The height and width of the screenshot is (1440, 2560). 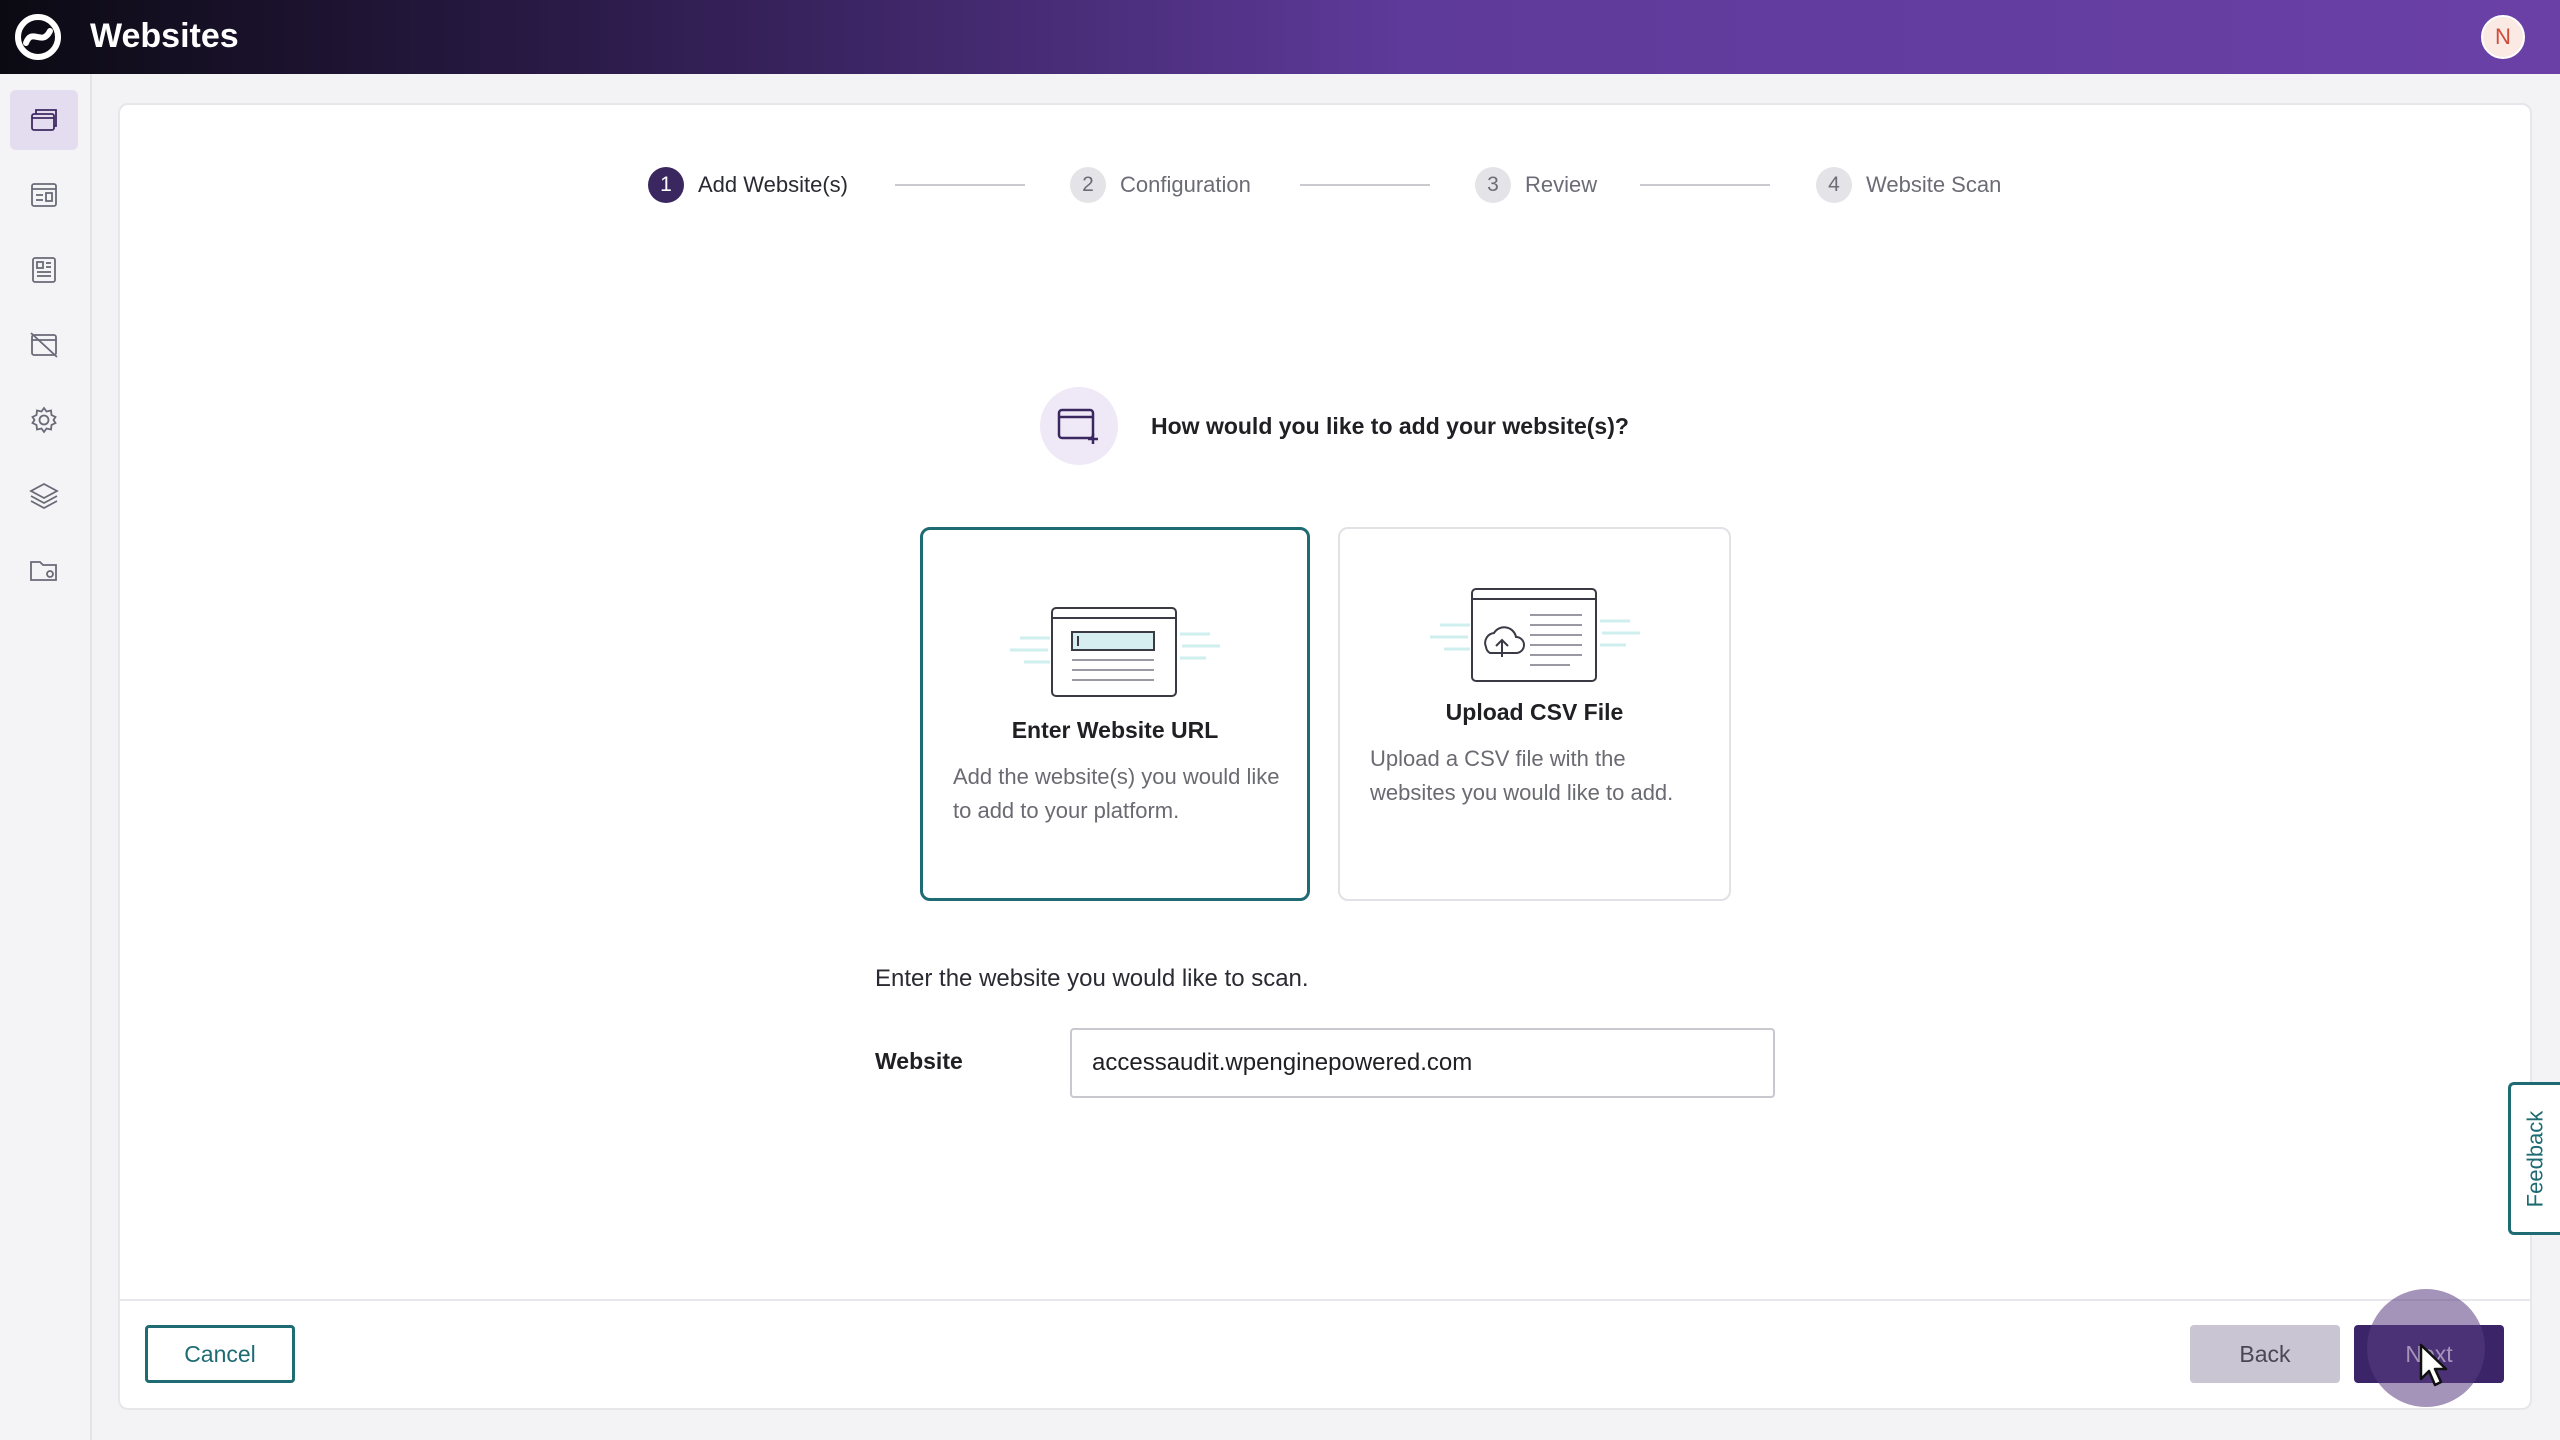 I want to click on step-number: 4, so click(x=1834, y=185).